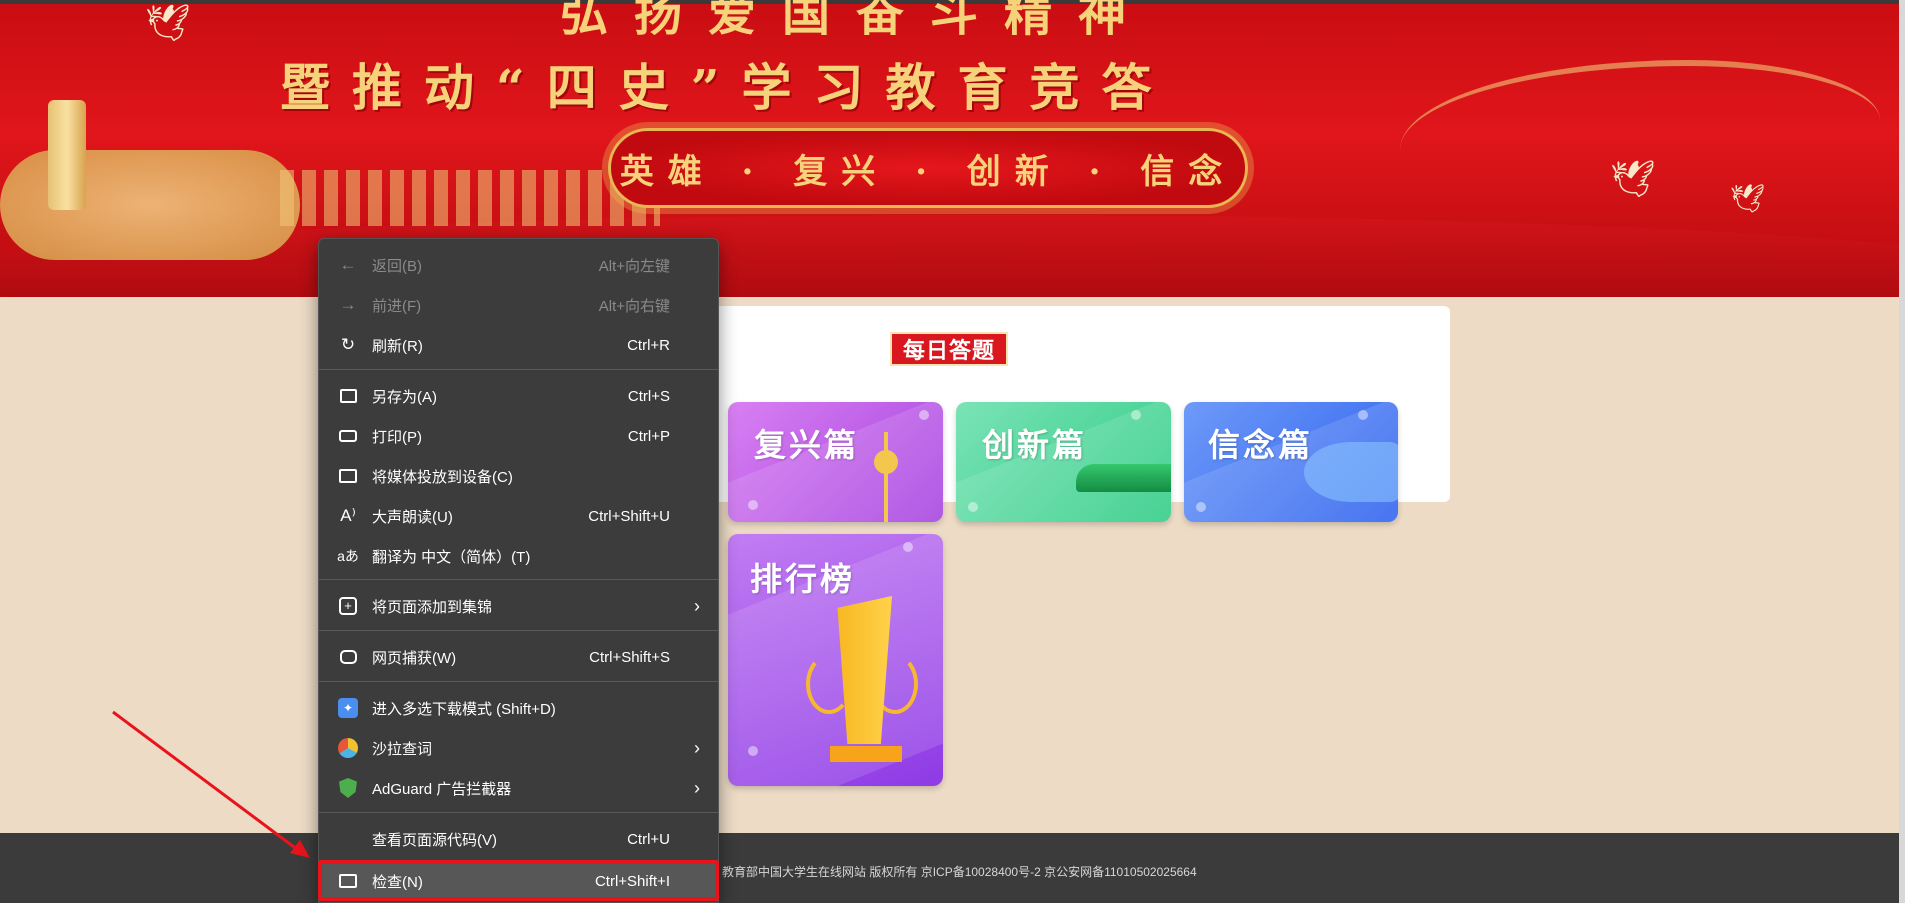  I want to click on cast-icon, so click(348, 476).